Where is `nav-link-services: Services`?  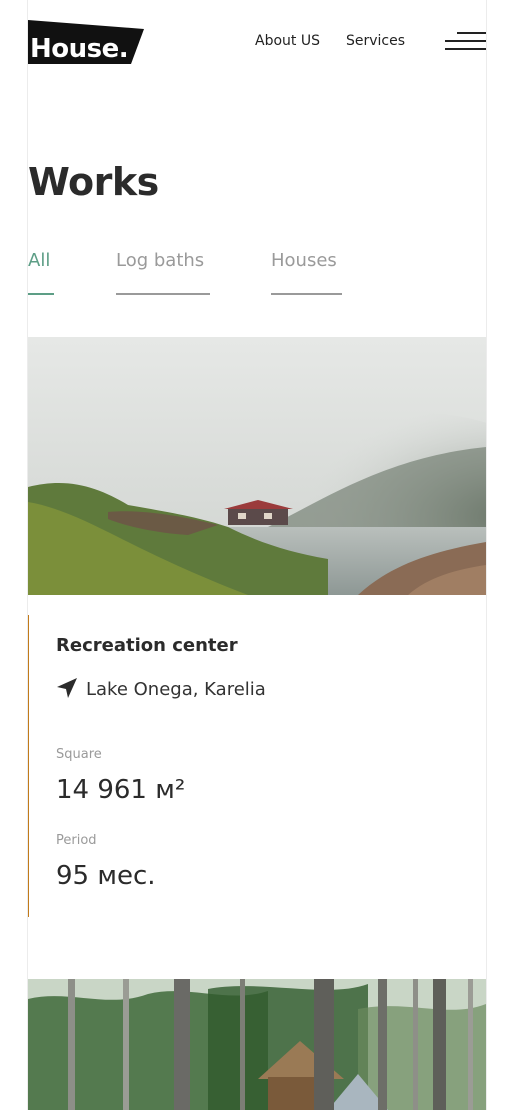
nav-link-services: Services is located at coordinates (375, 41).